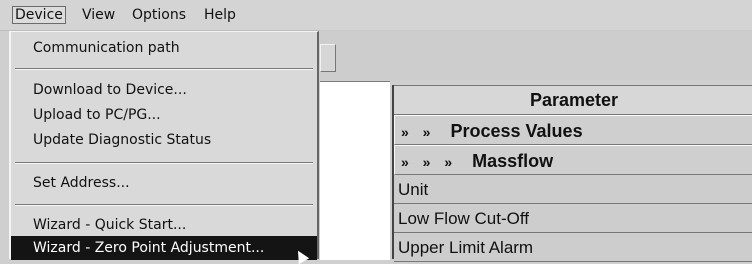  Describe the element at coordinates (466, 247) in the screenshot. I see `row-label: Upper Limit Alarm` at that location.